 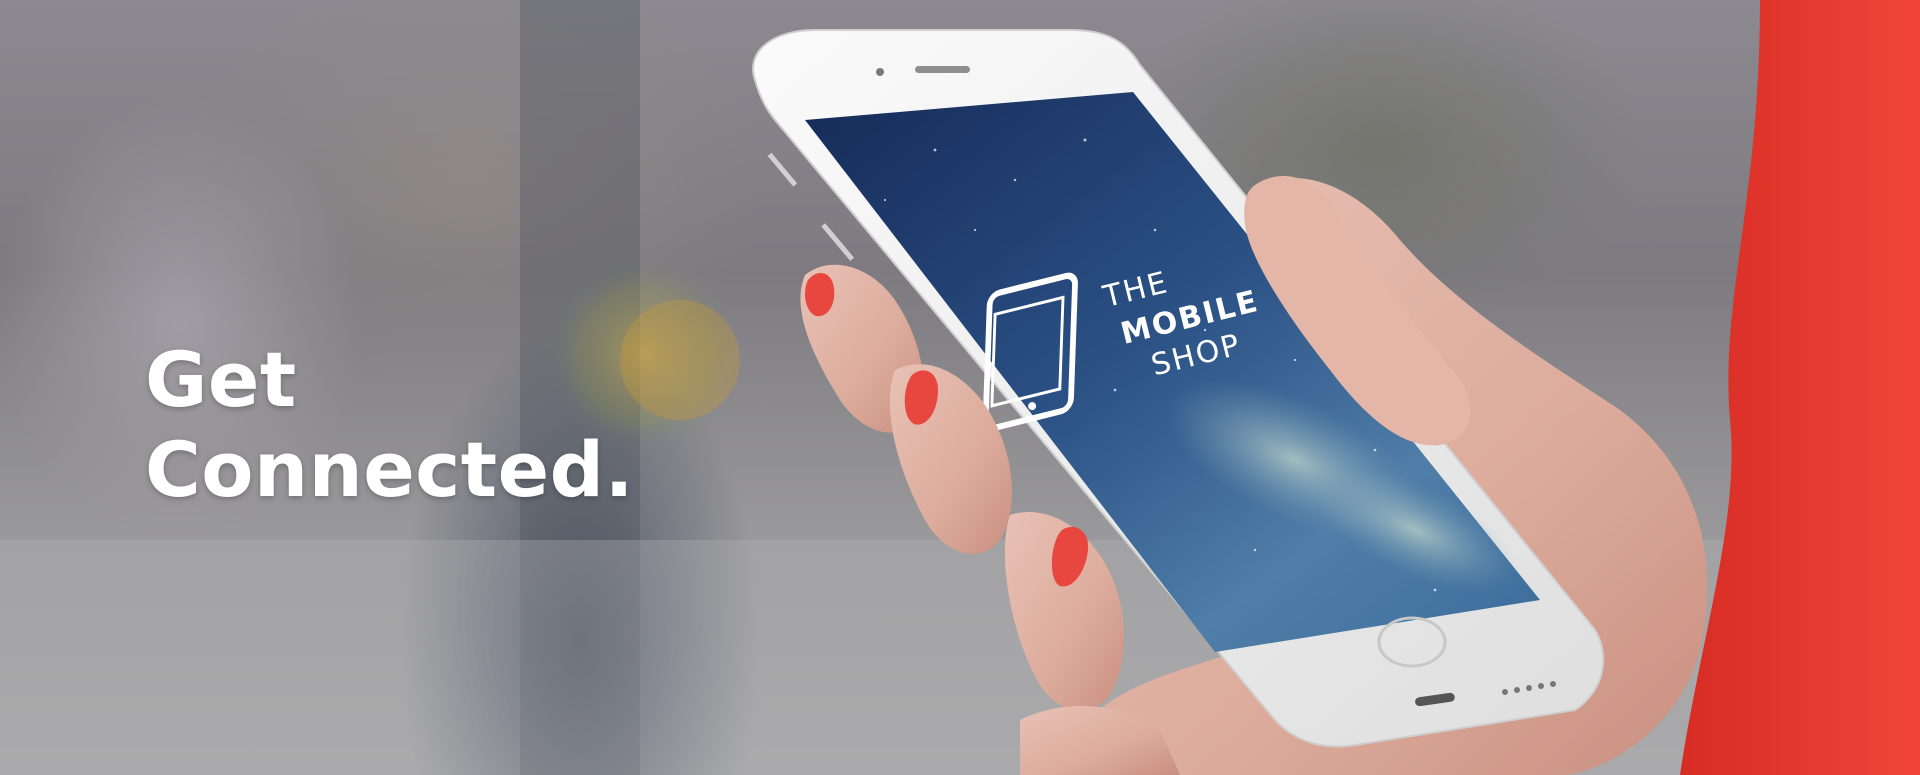 I want to click on headline-line-2: Connected., so click(x=389, y=469).